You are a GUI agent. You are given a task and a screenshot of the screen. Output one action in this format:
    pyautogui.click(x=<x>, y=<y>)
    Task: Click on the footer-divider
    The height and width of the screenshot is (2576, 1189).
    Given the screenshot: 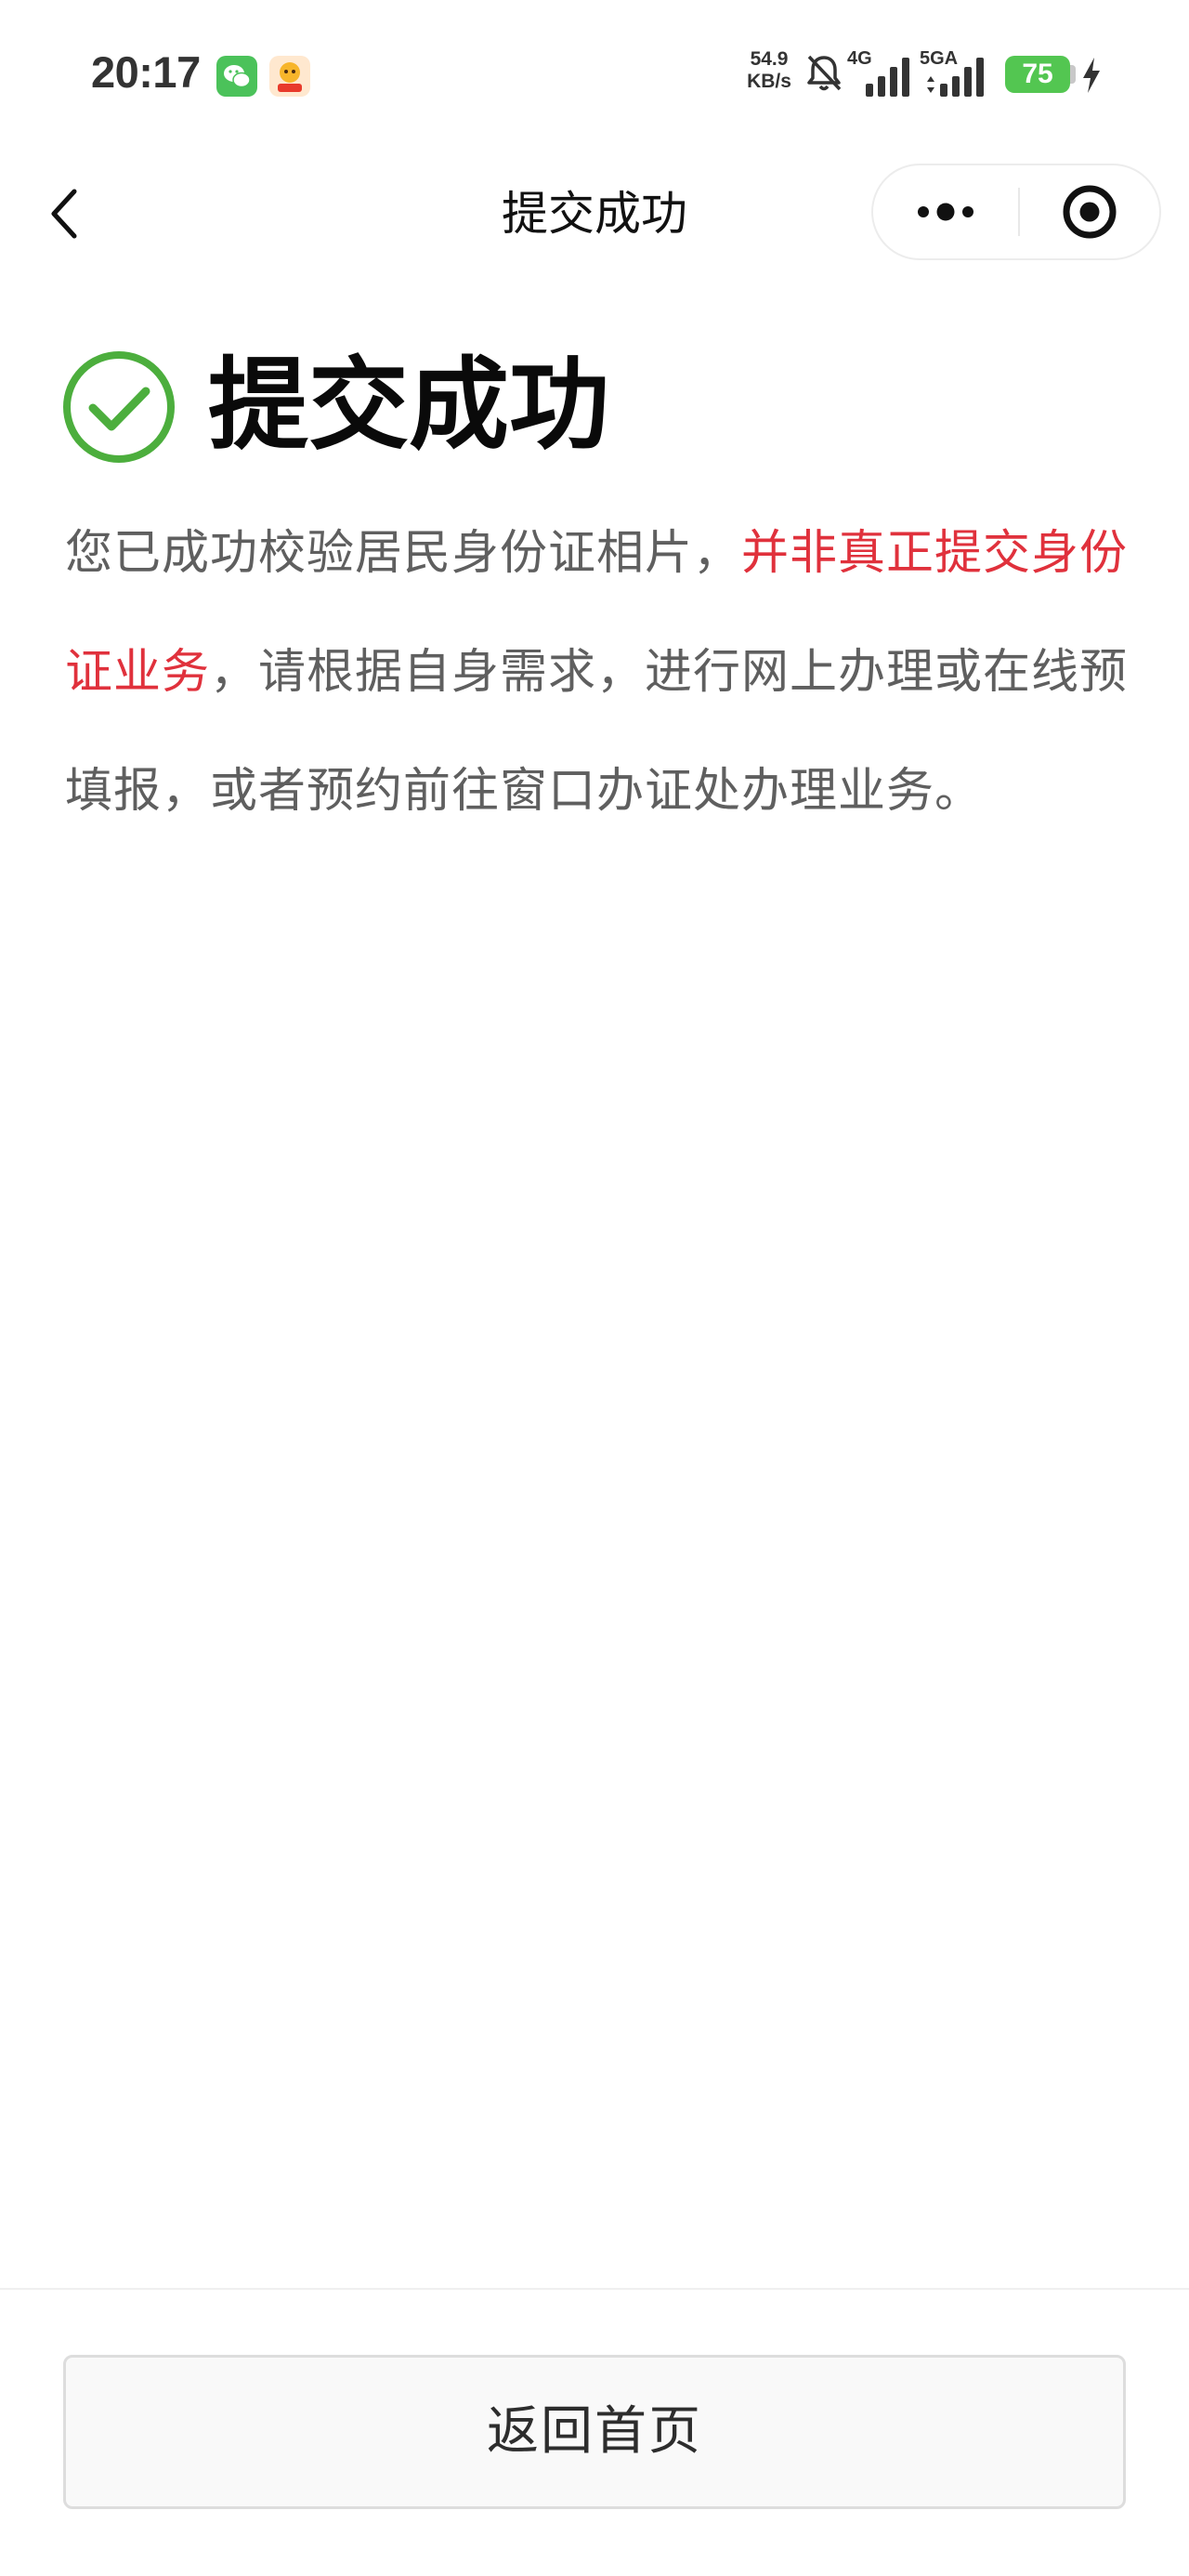 What is the action you would take?
    pyautogui.click(x=594, y=2289)
    